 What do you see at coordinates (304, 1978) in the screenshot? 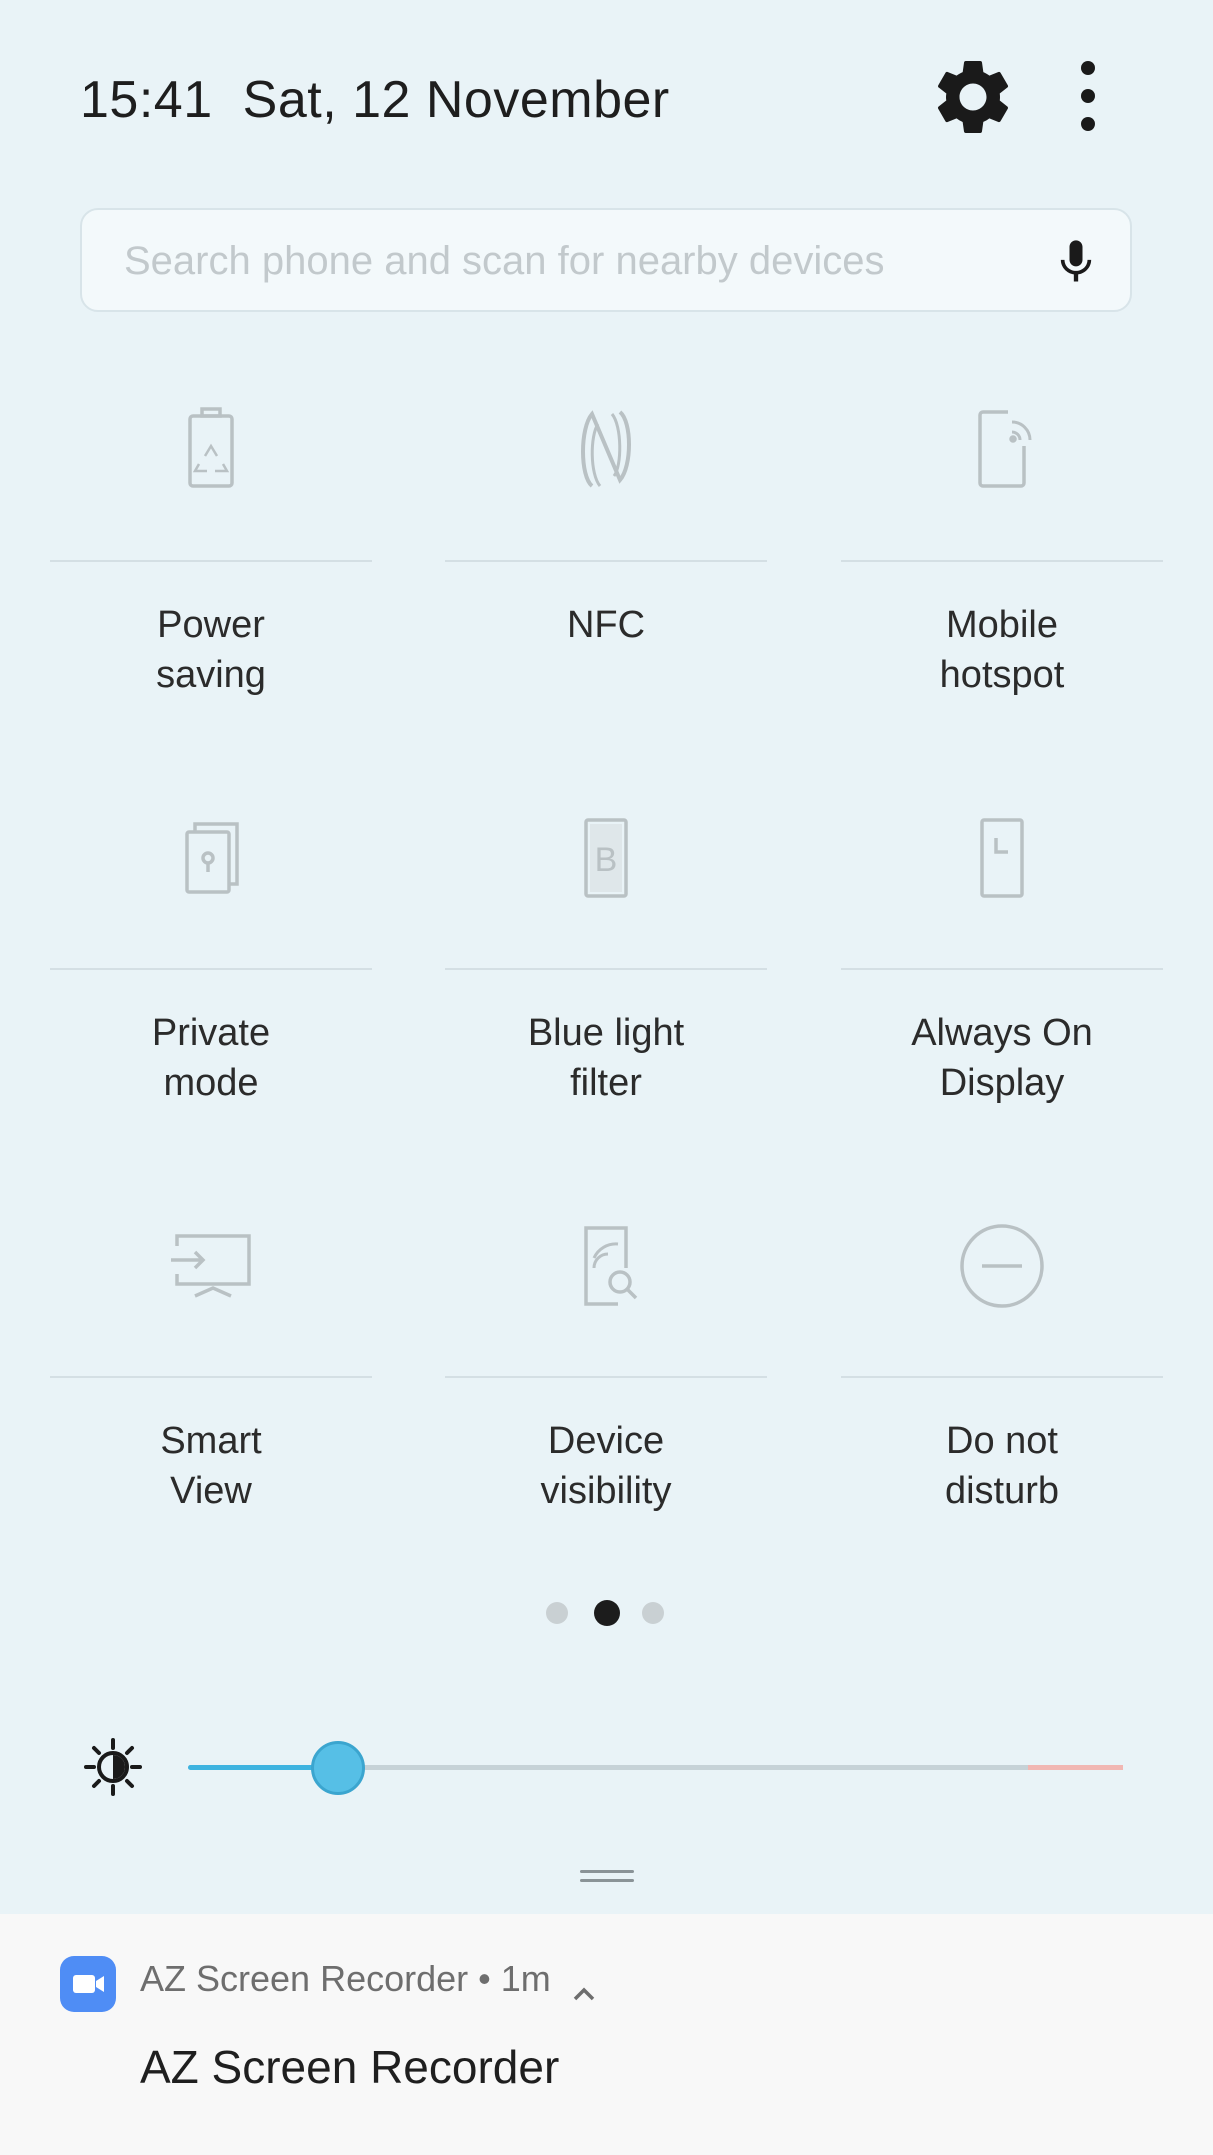
I see `app-name: AZ Screen Recorder` at bounding box center [304, 1978].